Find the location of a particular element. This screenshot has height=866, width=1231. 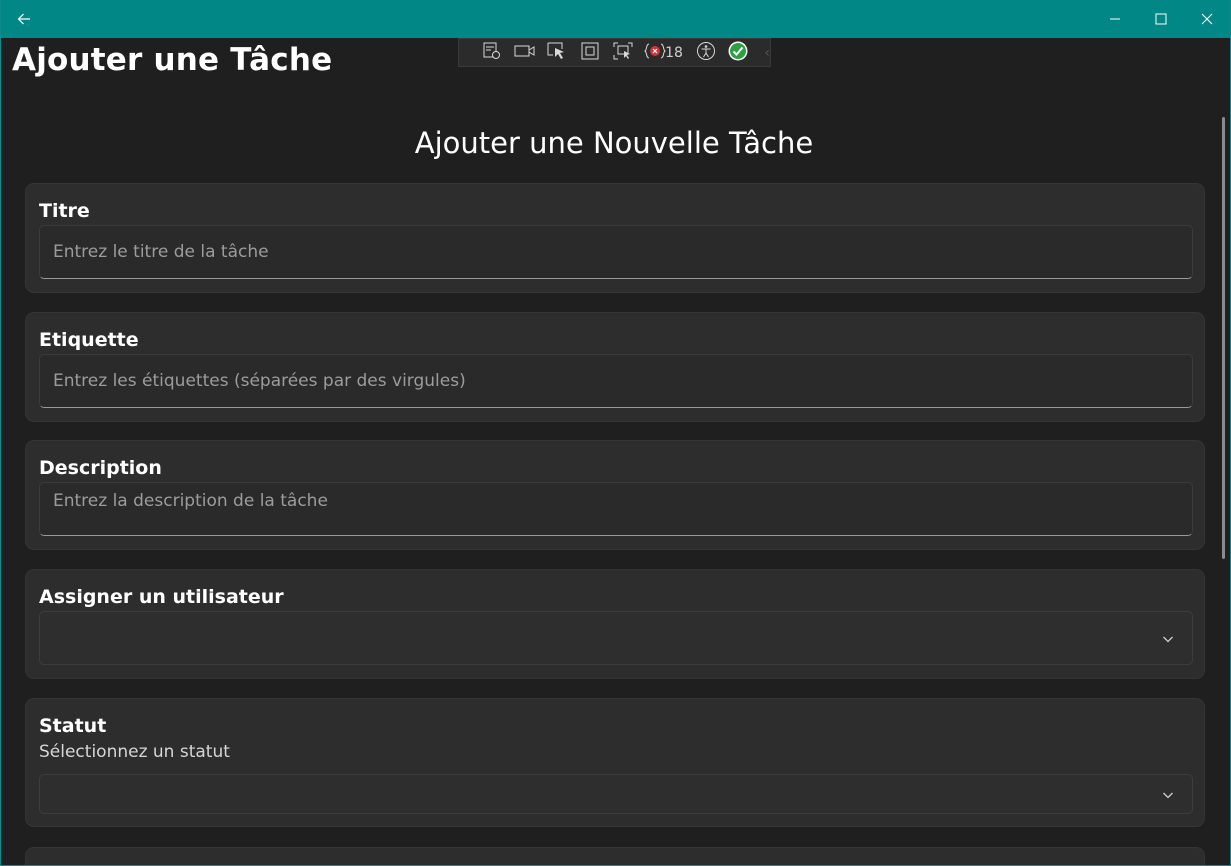

title-field is located at coordinates (616, 252).